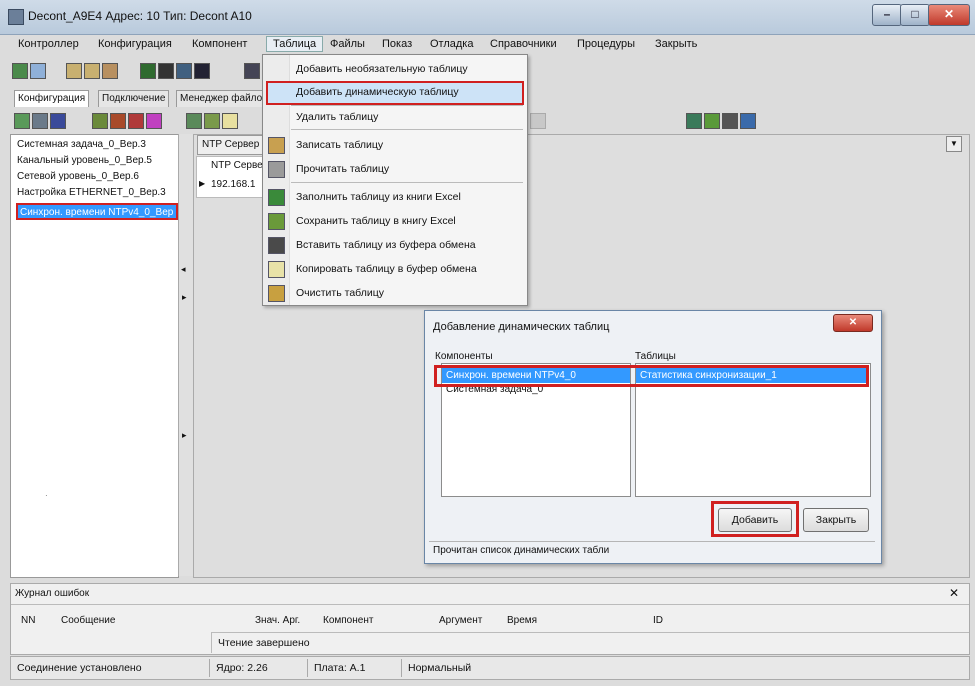  I want to click on close-dialog-button: Закрыть, so click(836, 520).